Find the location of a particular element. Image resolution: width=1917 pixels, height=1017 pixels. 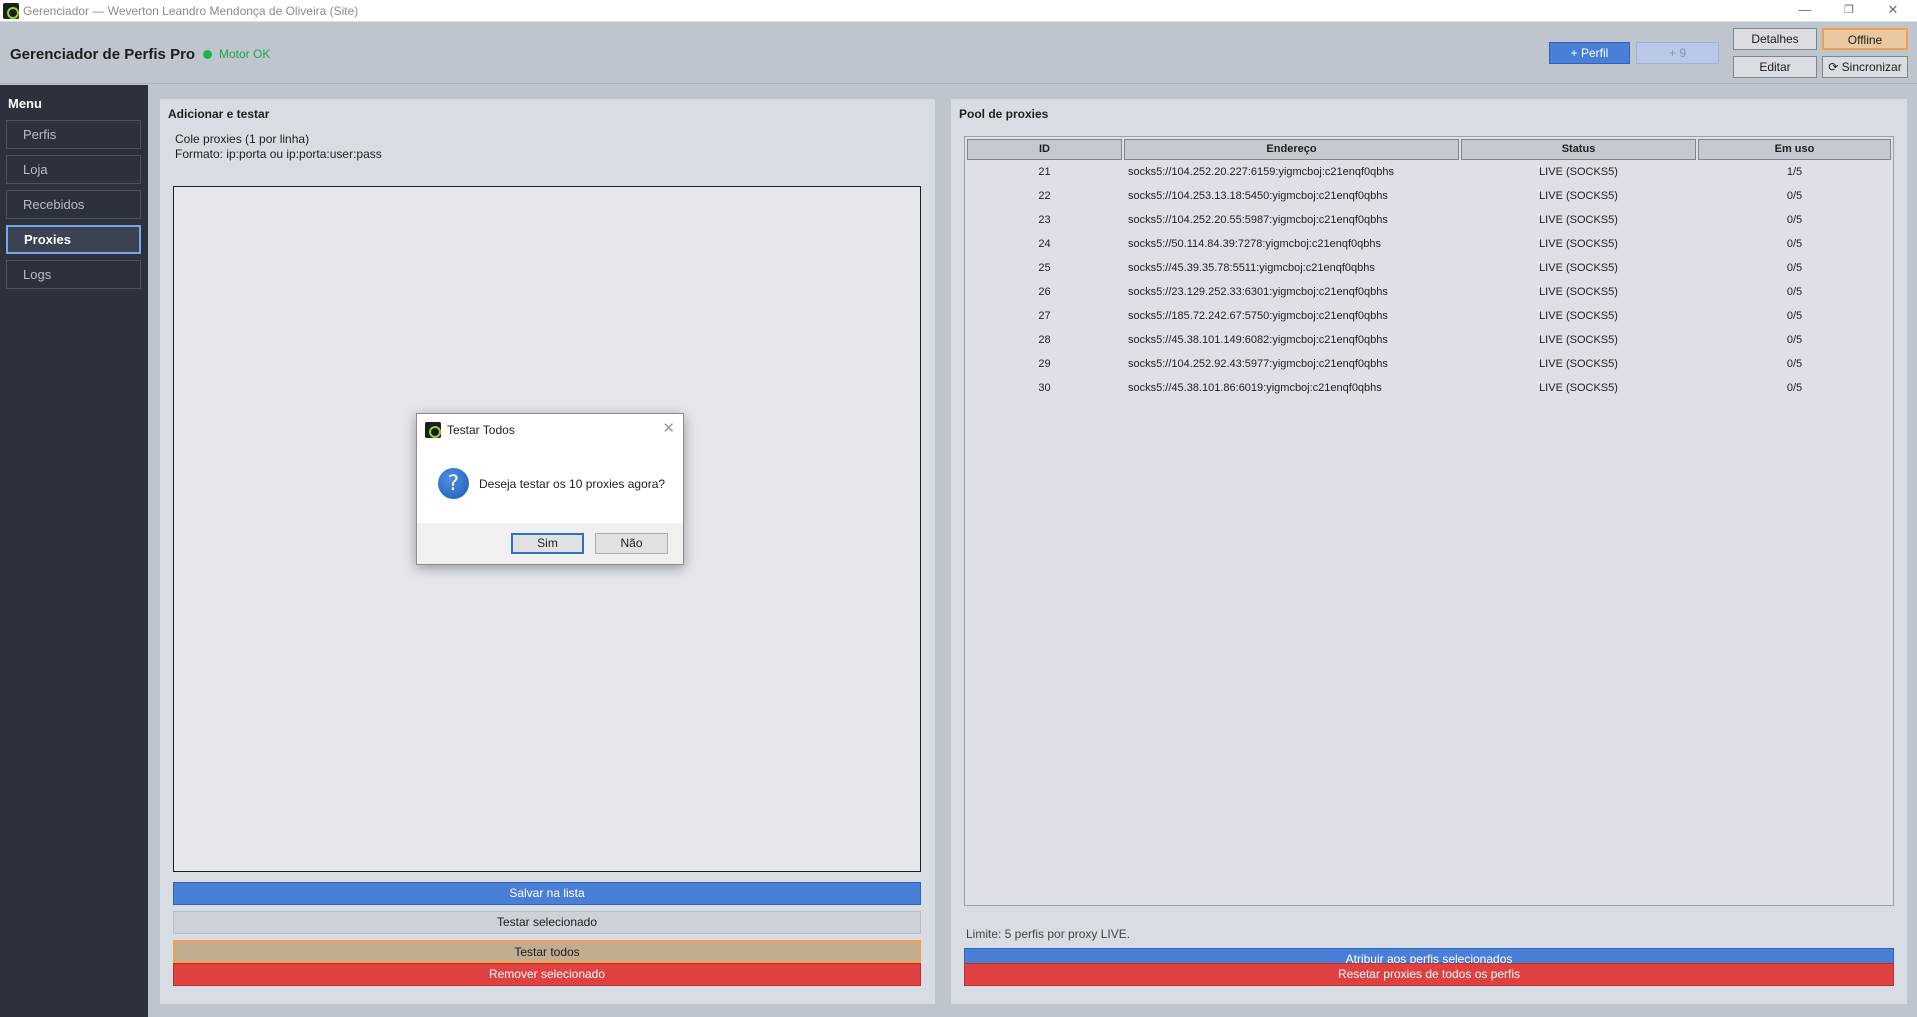

test-selected-button: Testar selecionado is located at coordinates (547, 922).